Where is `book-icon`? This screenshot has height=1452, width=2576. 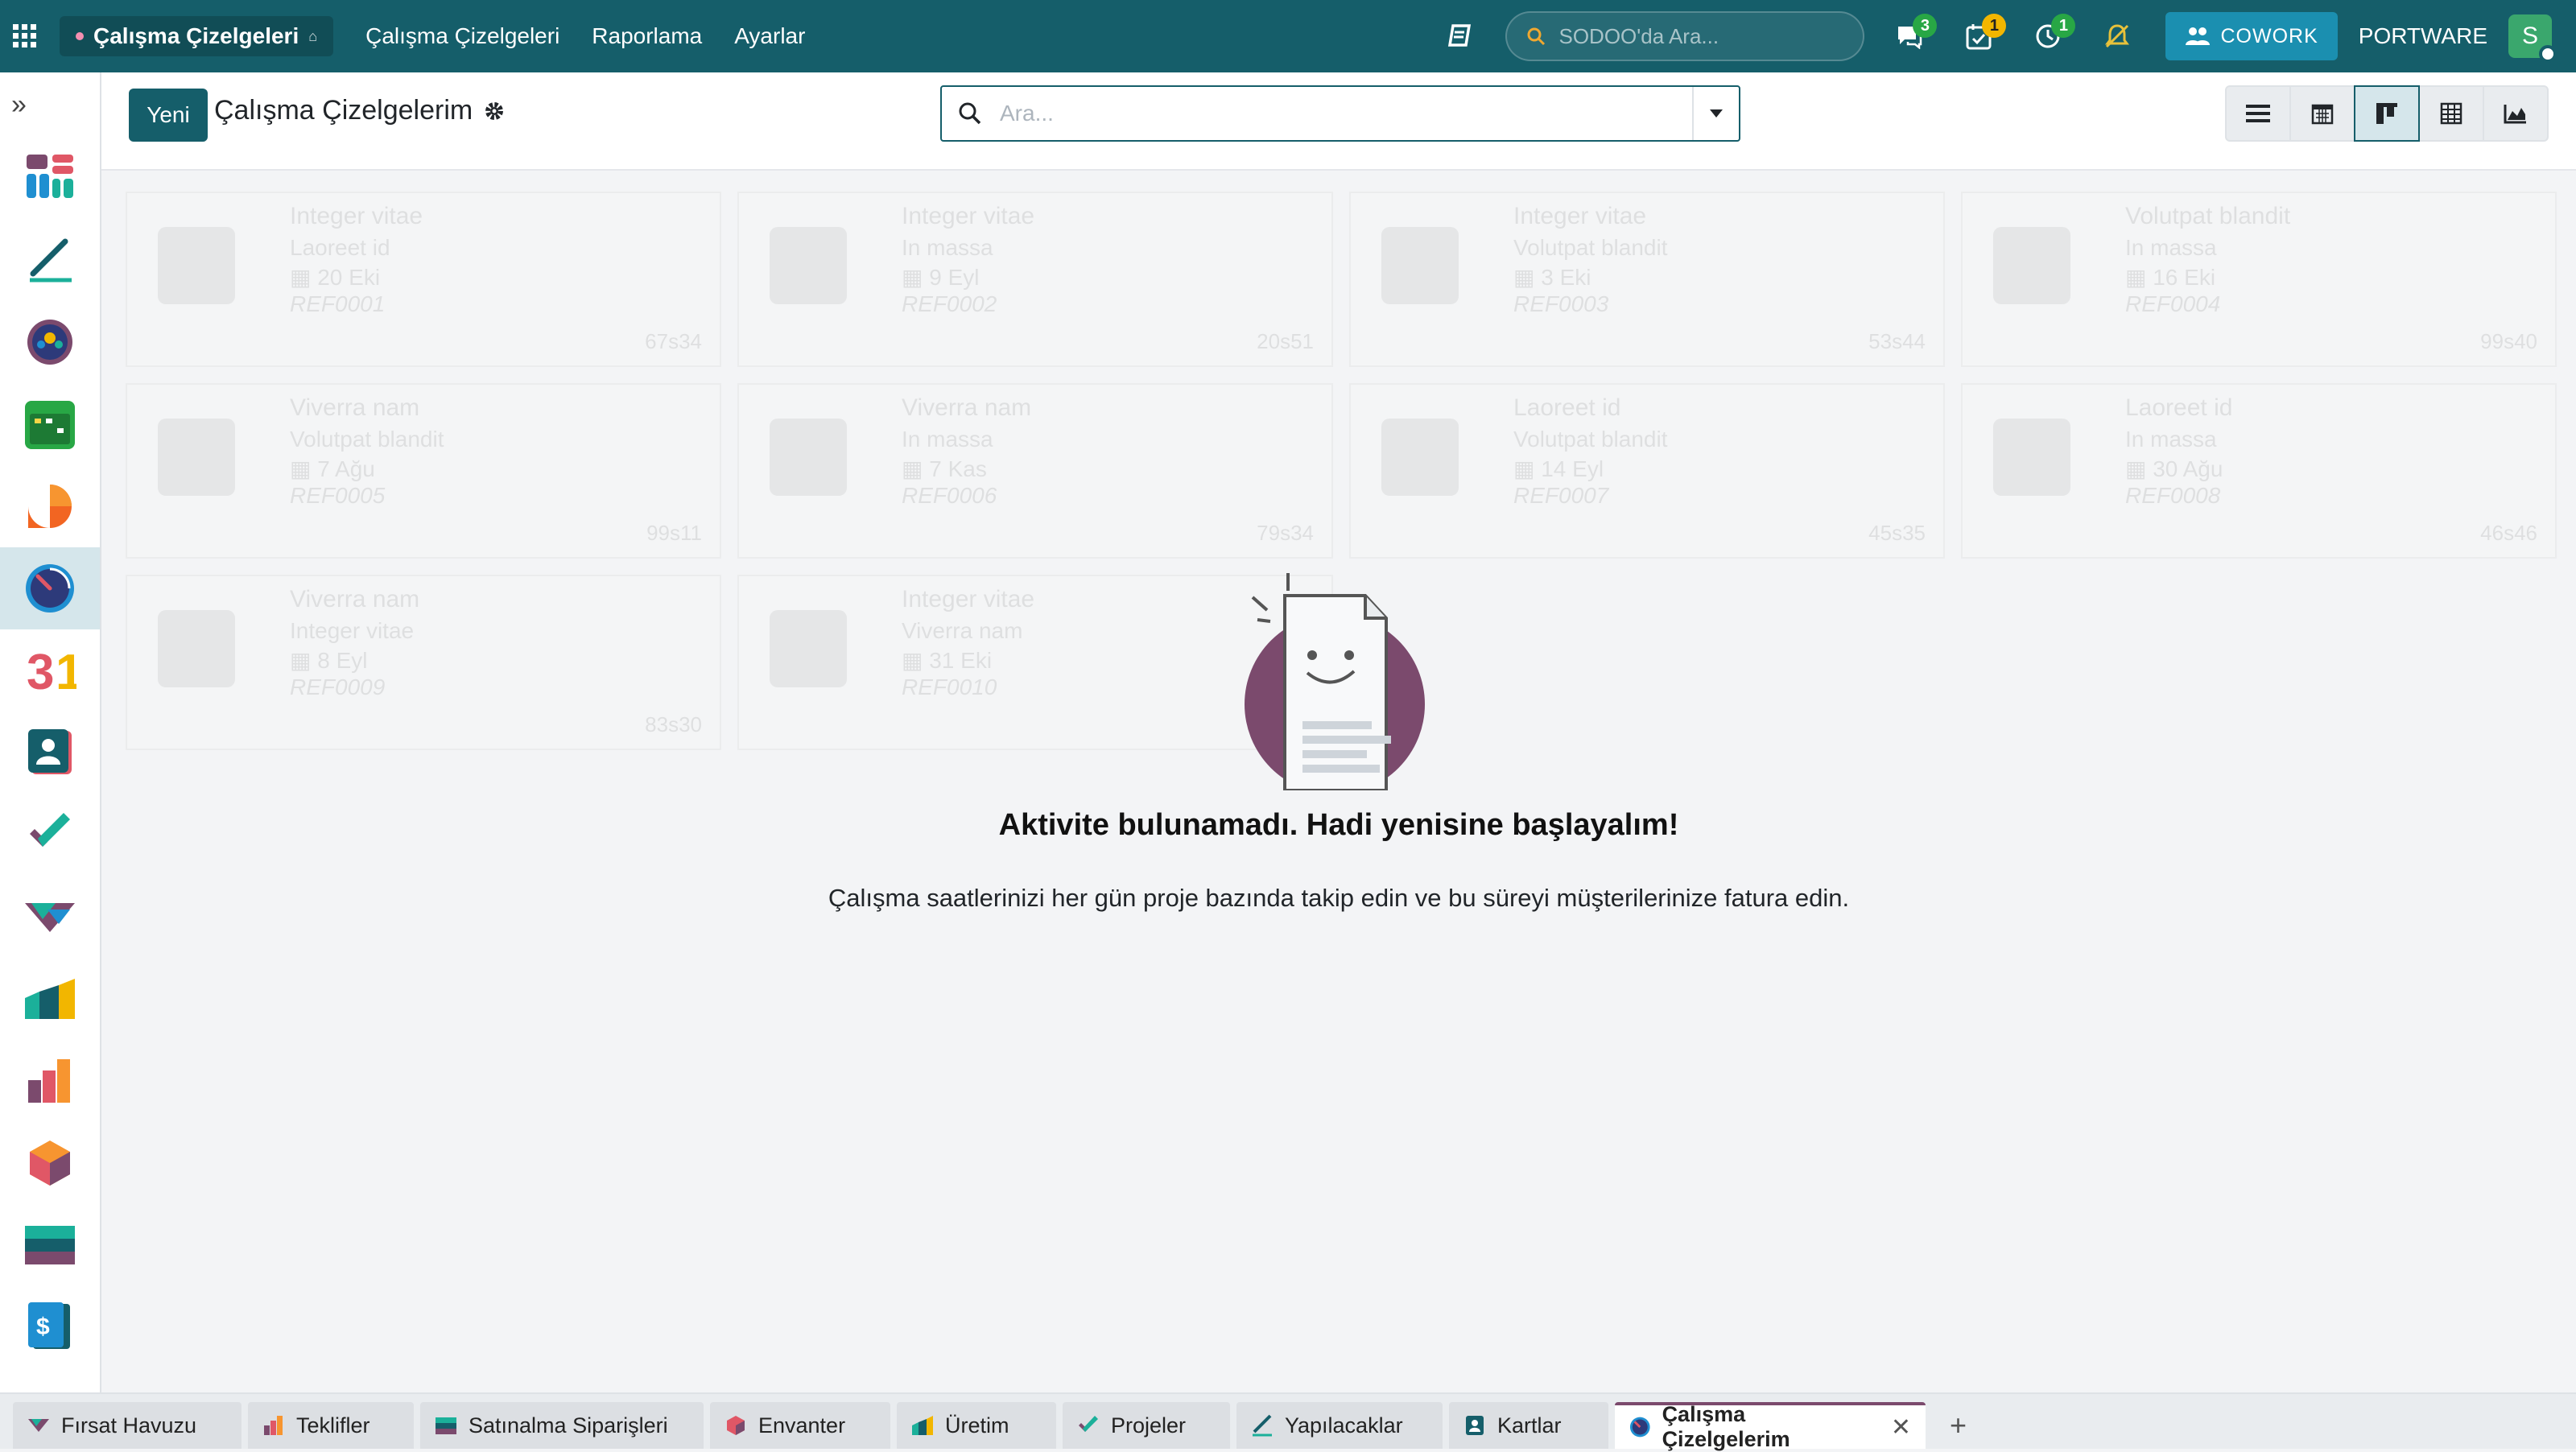
book-icon is located at coordinates (1460, 36).